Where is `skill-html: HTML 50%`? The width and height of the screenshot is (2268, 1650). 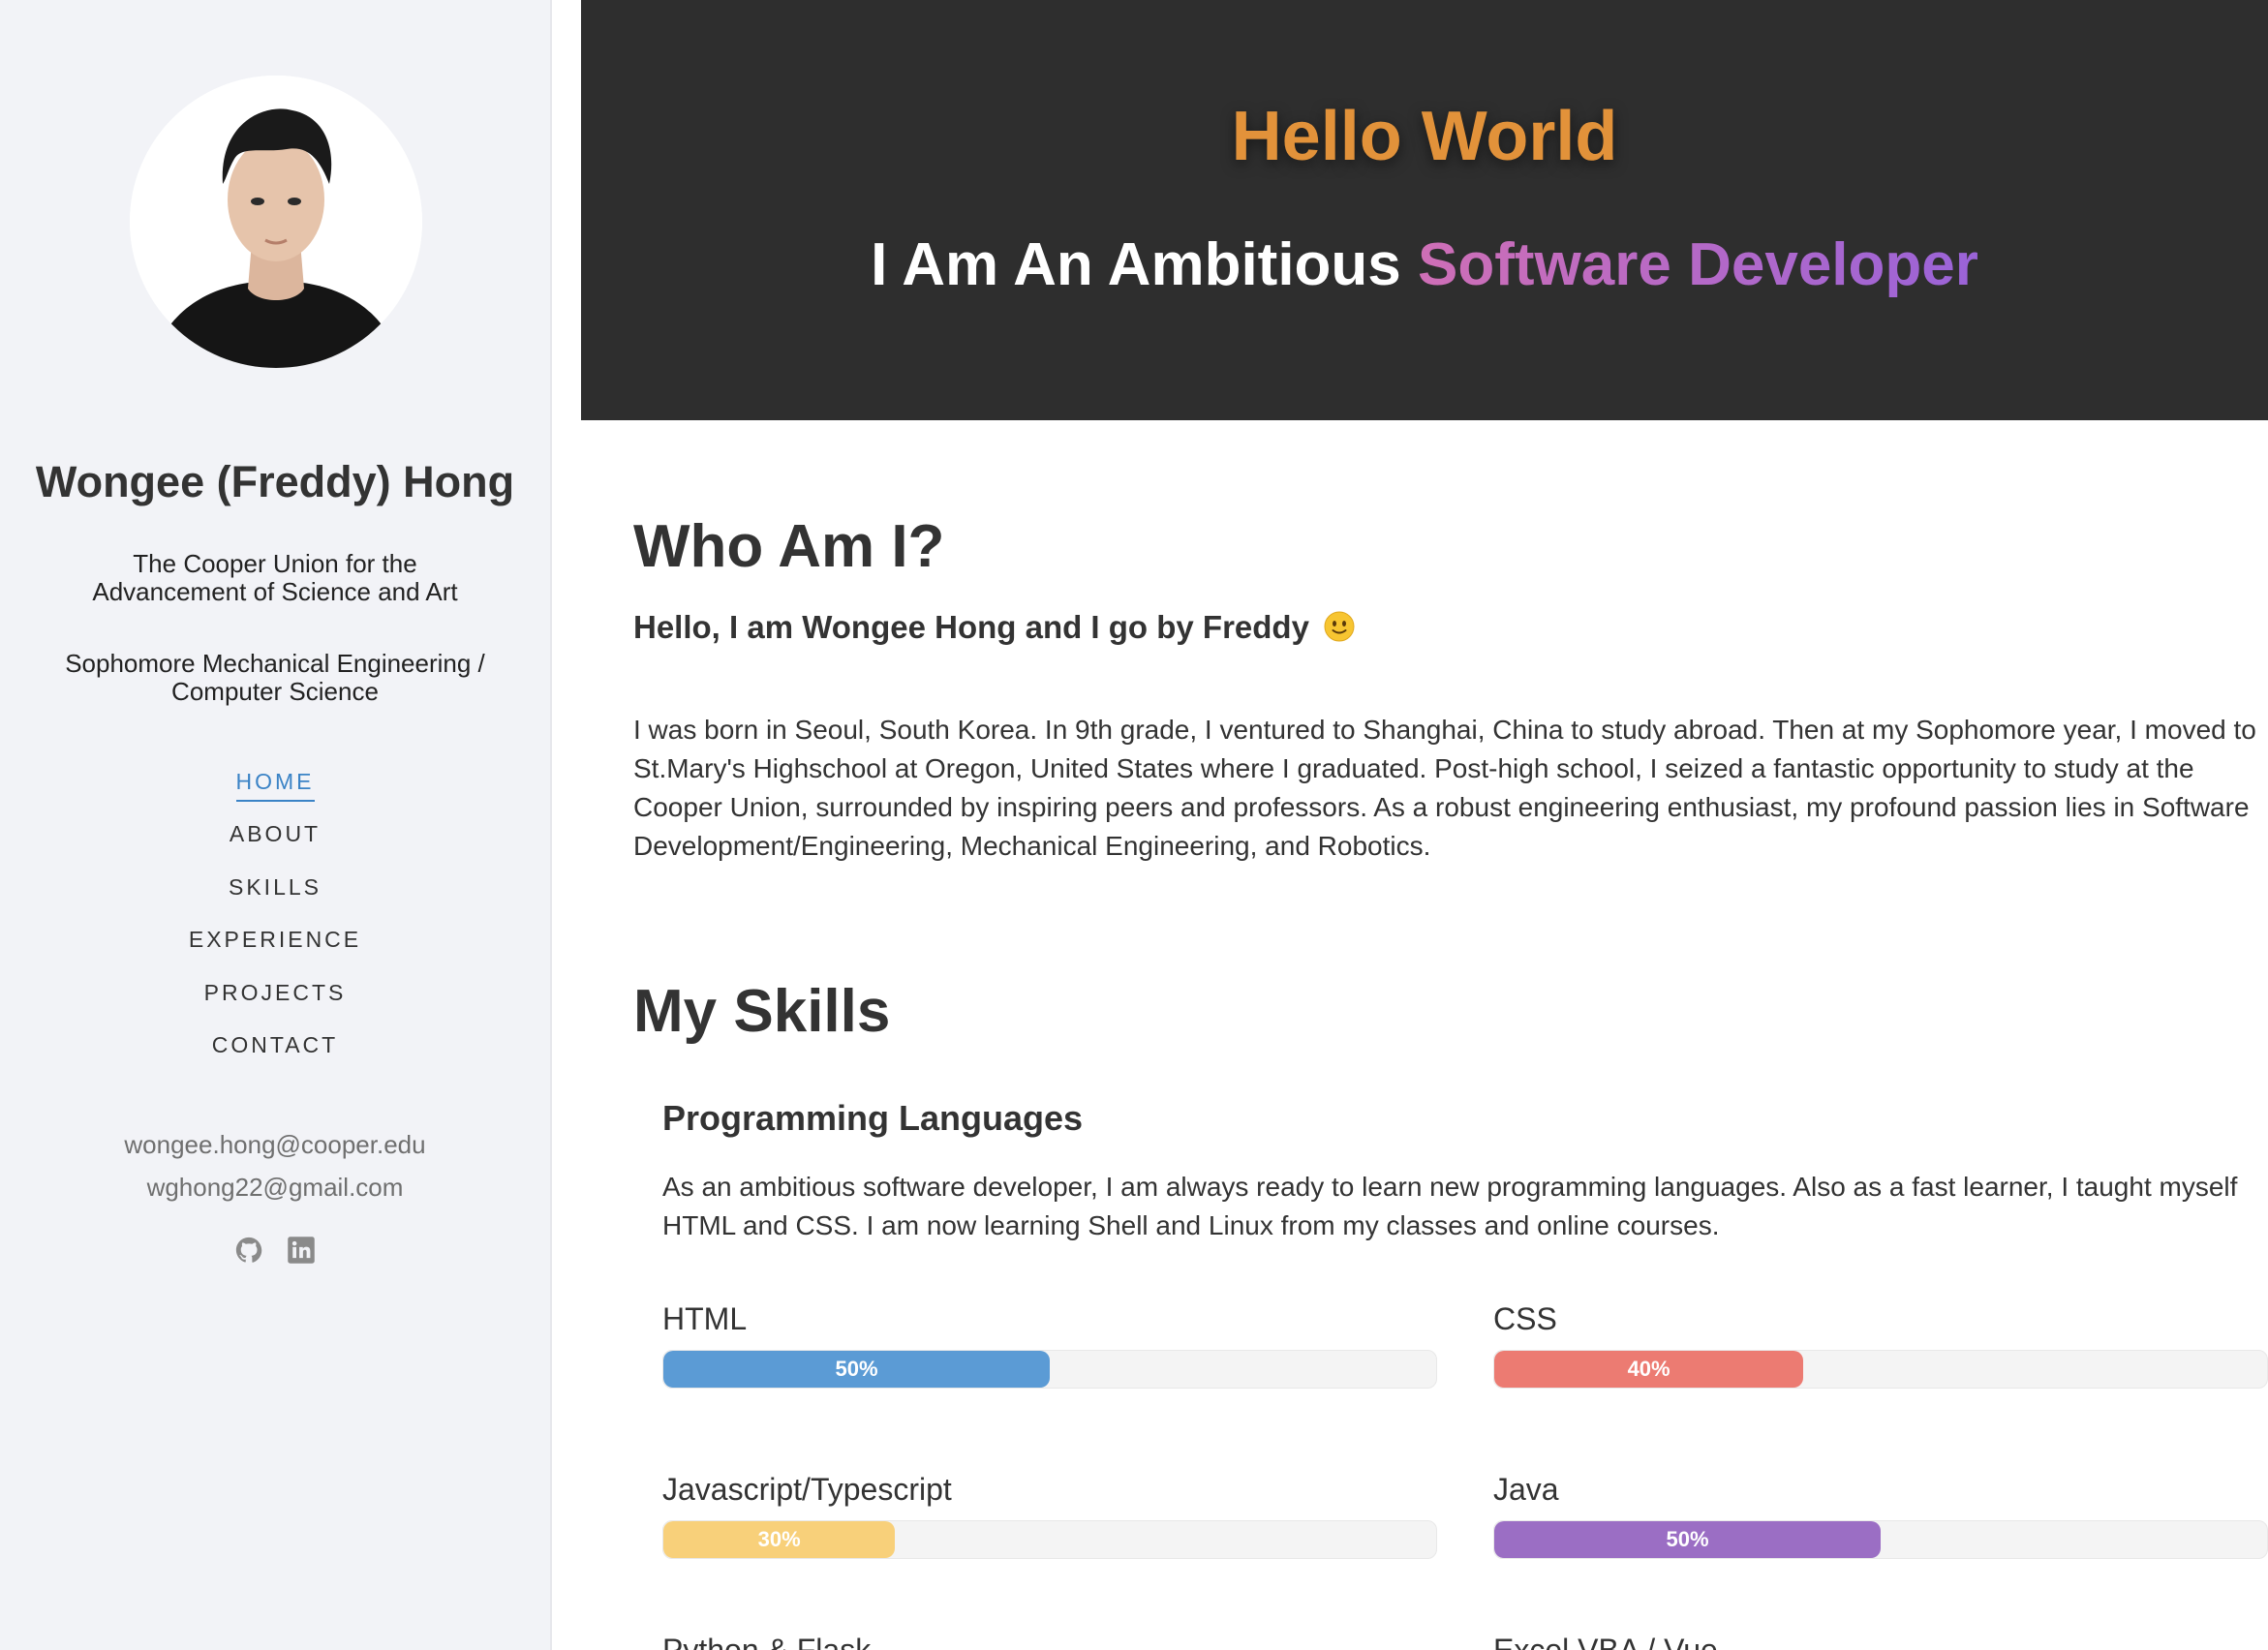
skill-html: HTML 50% is located at coordinates (1049, 1345).